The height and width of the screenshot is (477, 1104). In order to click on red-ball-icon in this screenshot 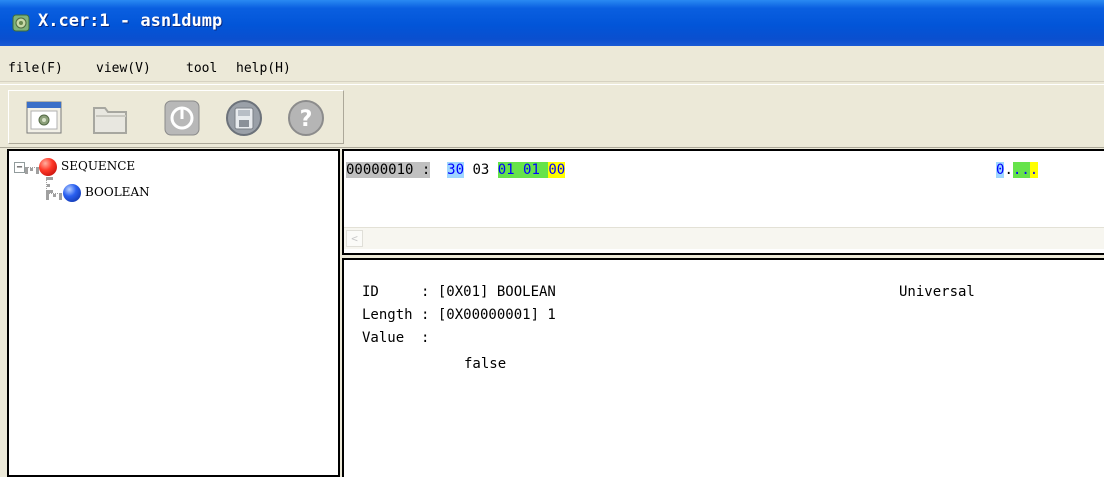, I will do `click(48, 167)`.